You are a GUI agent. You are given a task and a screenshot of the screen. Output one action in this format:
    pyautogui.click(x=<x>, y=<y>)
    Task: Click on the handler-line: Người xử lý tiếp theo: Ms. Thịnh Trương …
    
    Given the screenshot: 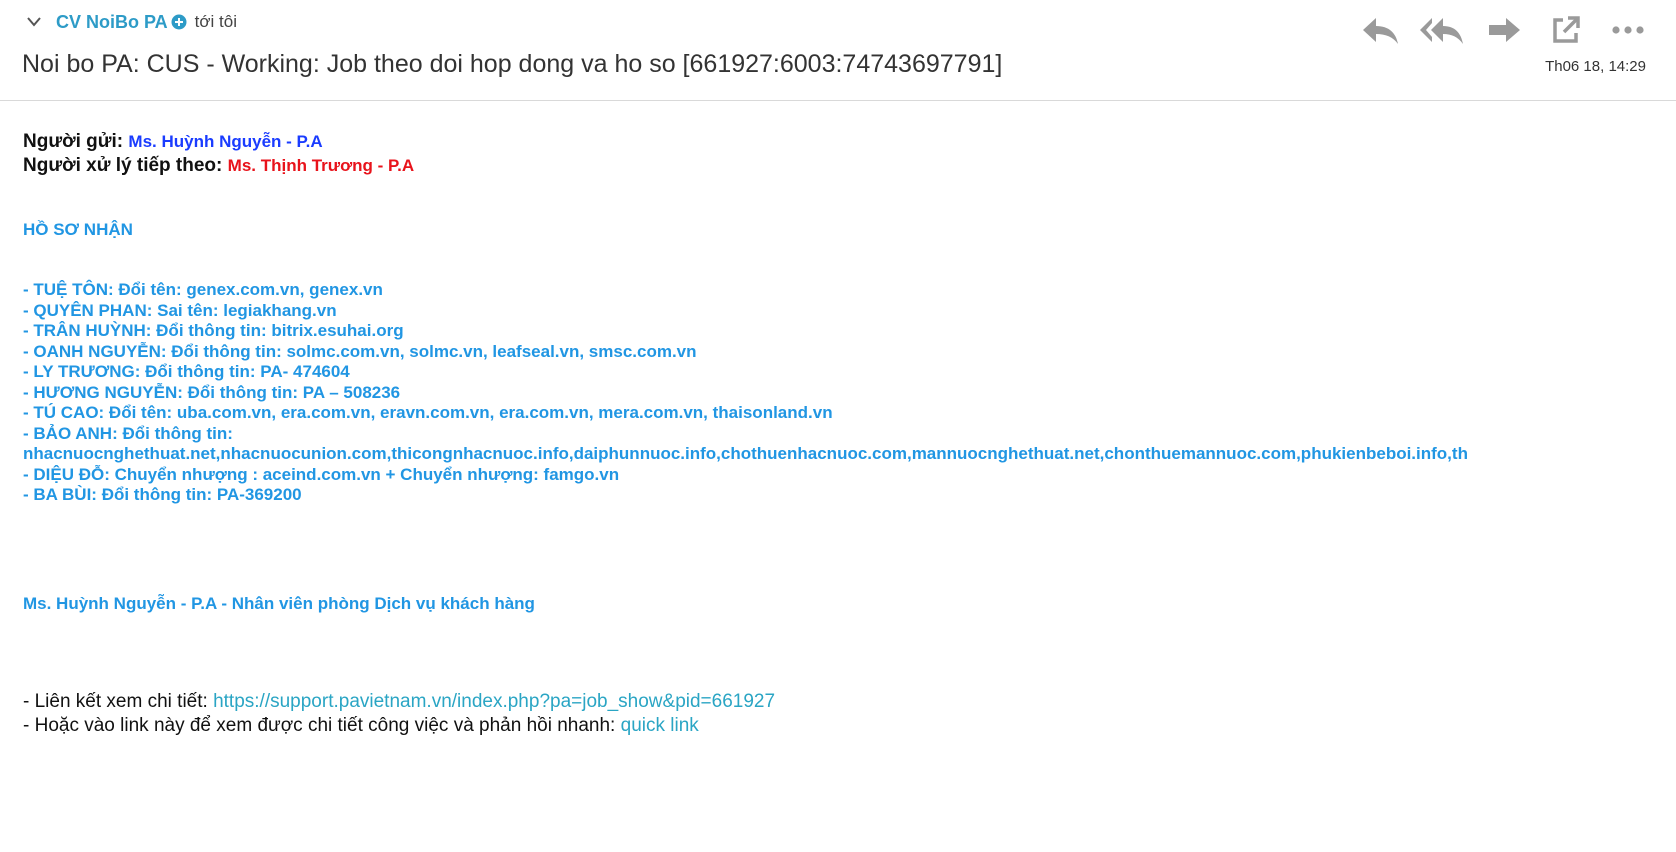 What is the action you would take?
    pyautogui.click(x=849, y=166)
    